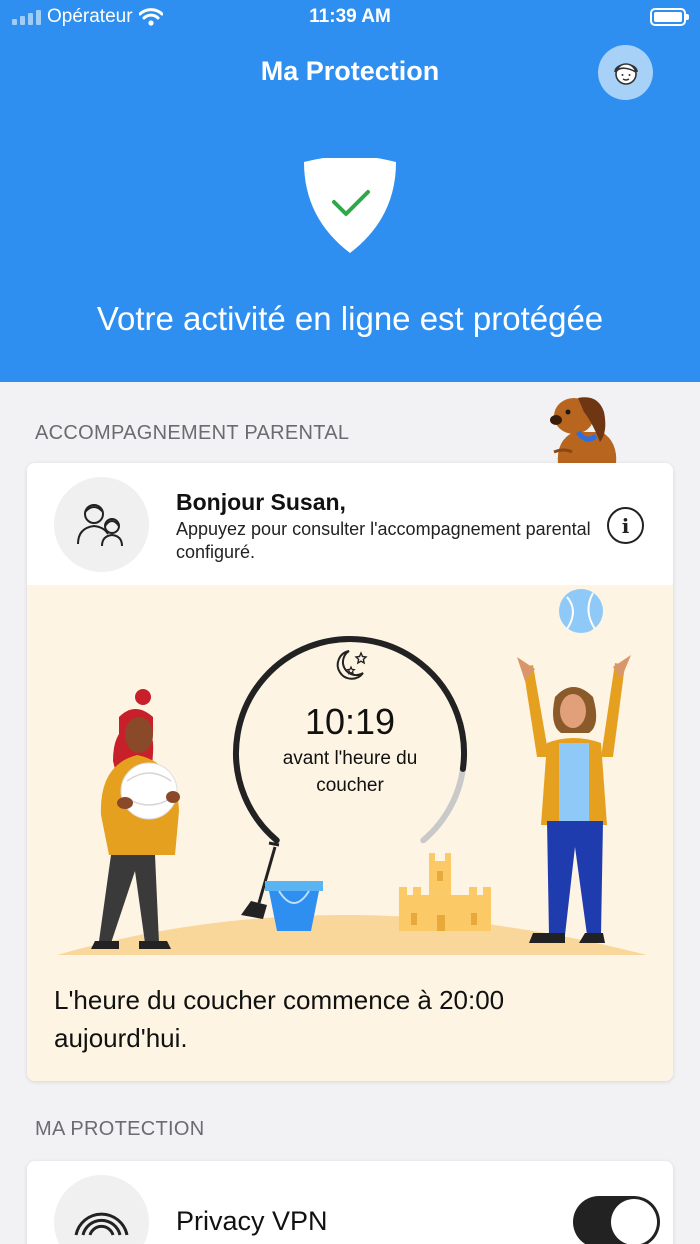 The height and width of the screenshot is (1244, 700). What do you see at coordinates (350, 205) in the screenshot?
I see `shield-check-icon` at bounding box center [350, 205].